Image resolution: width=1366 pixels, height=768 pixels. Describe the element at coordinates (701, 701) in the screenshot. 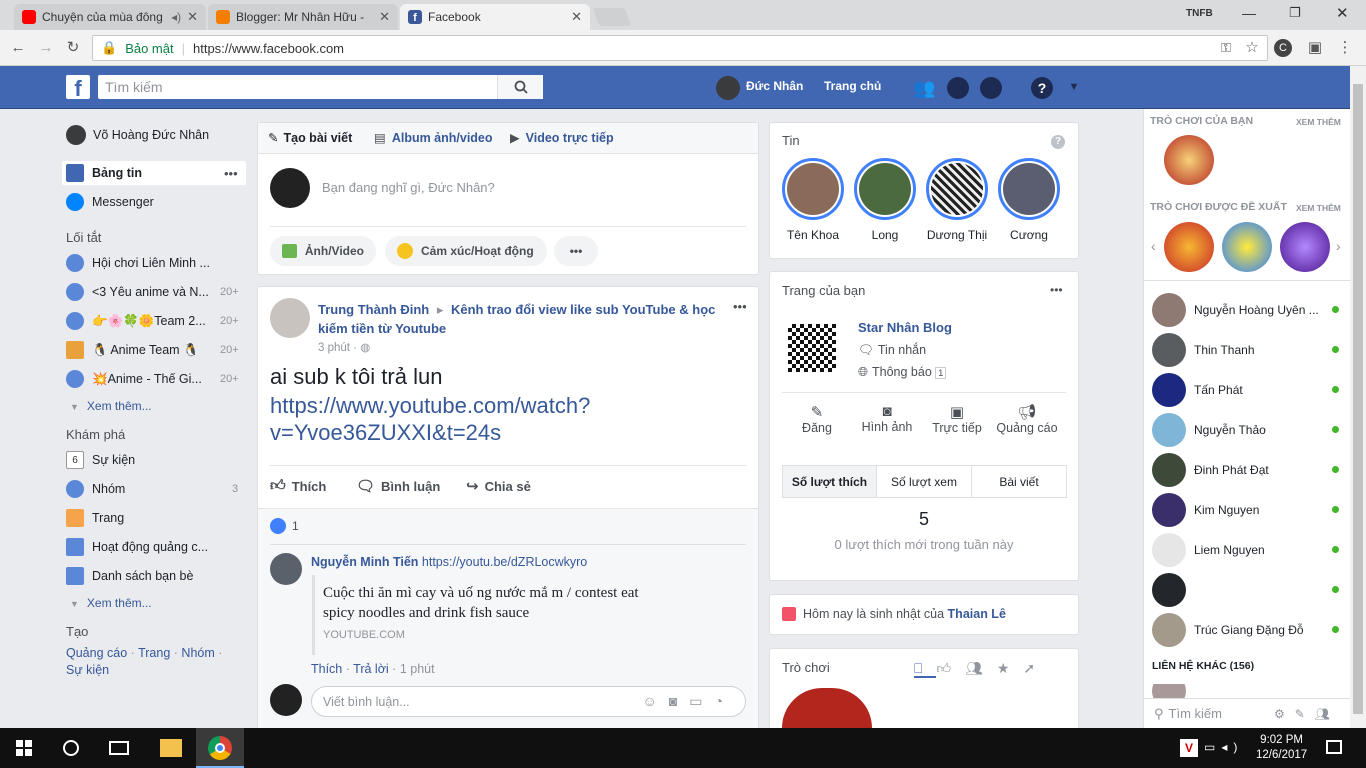

I see `gif-icon: ▭` at that location.